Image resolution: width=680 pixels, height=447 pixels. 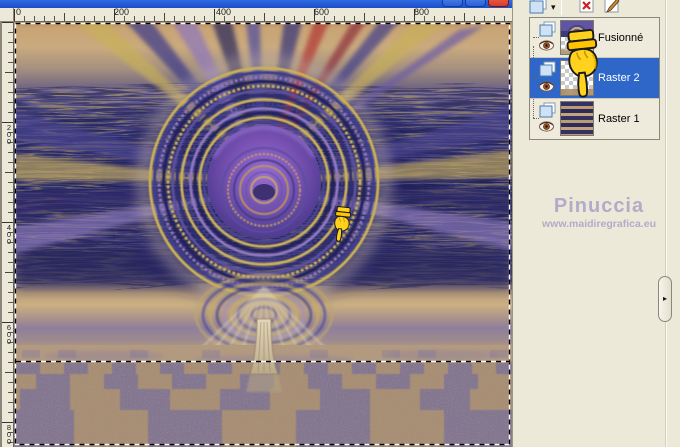 I want to click on layer-name: Fusionné, so click(x=621, y=38).